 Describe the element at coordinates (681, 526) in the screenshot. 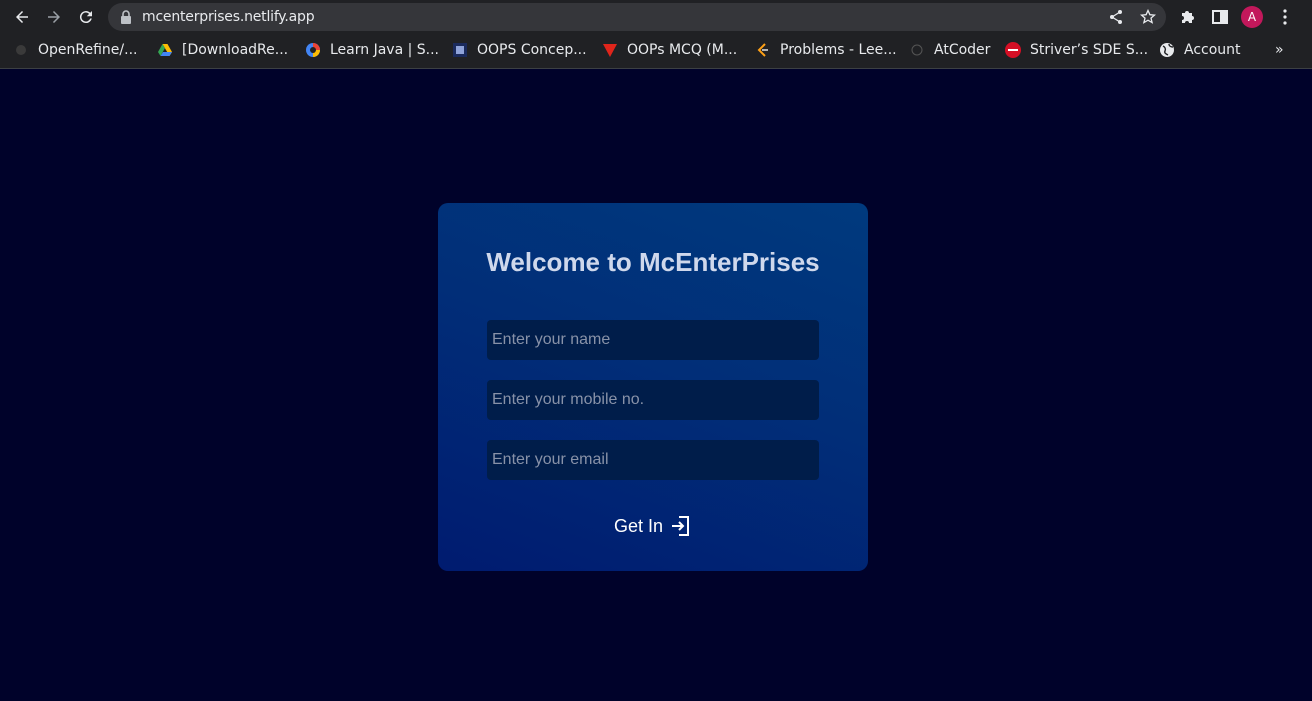

I see `sign-in-icon` at that location.